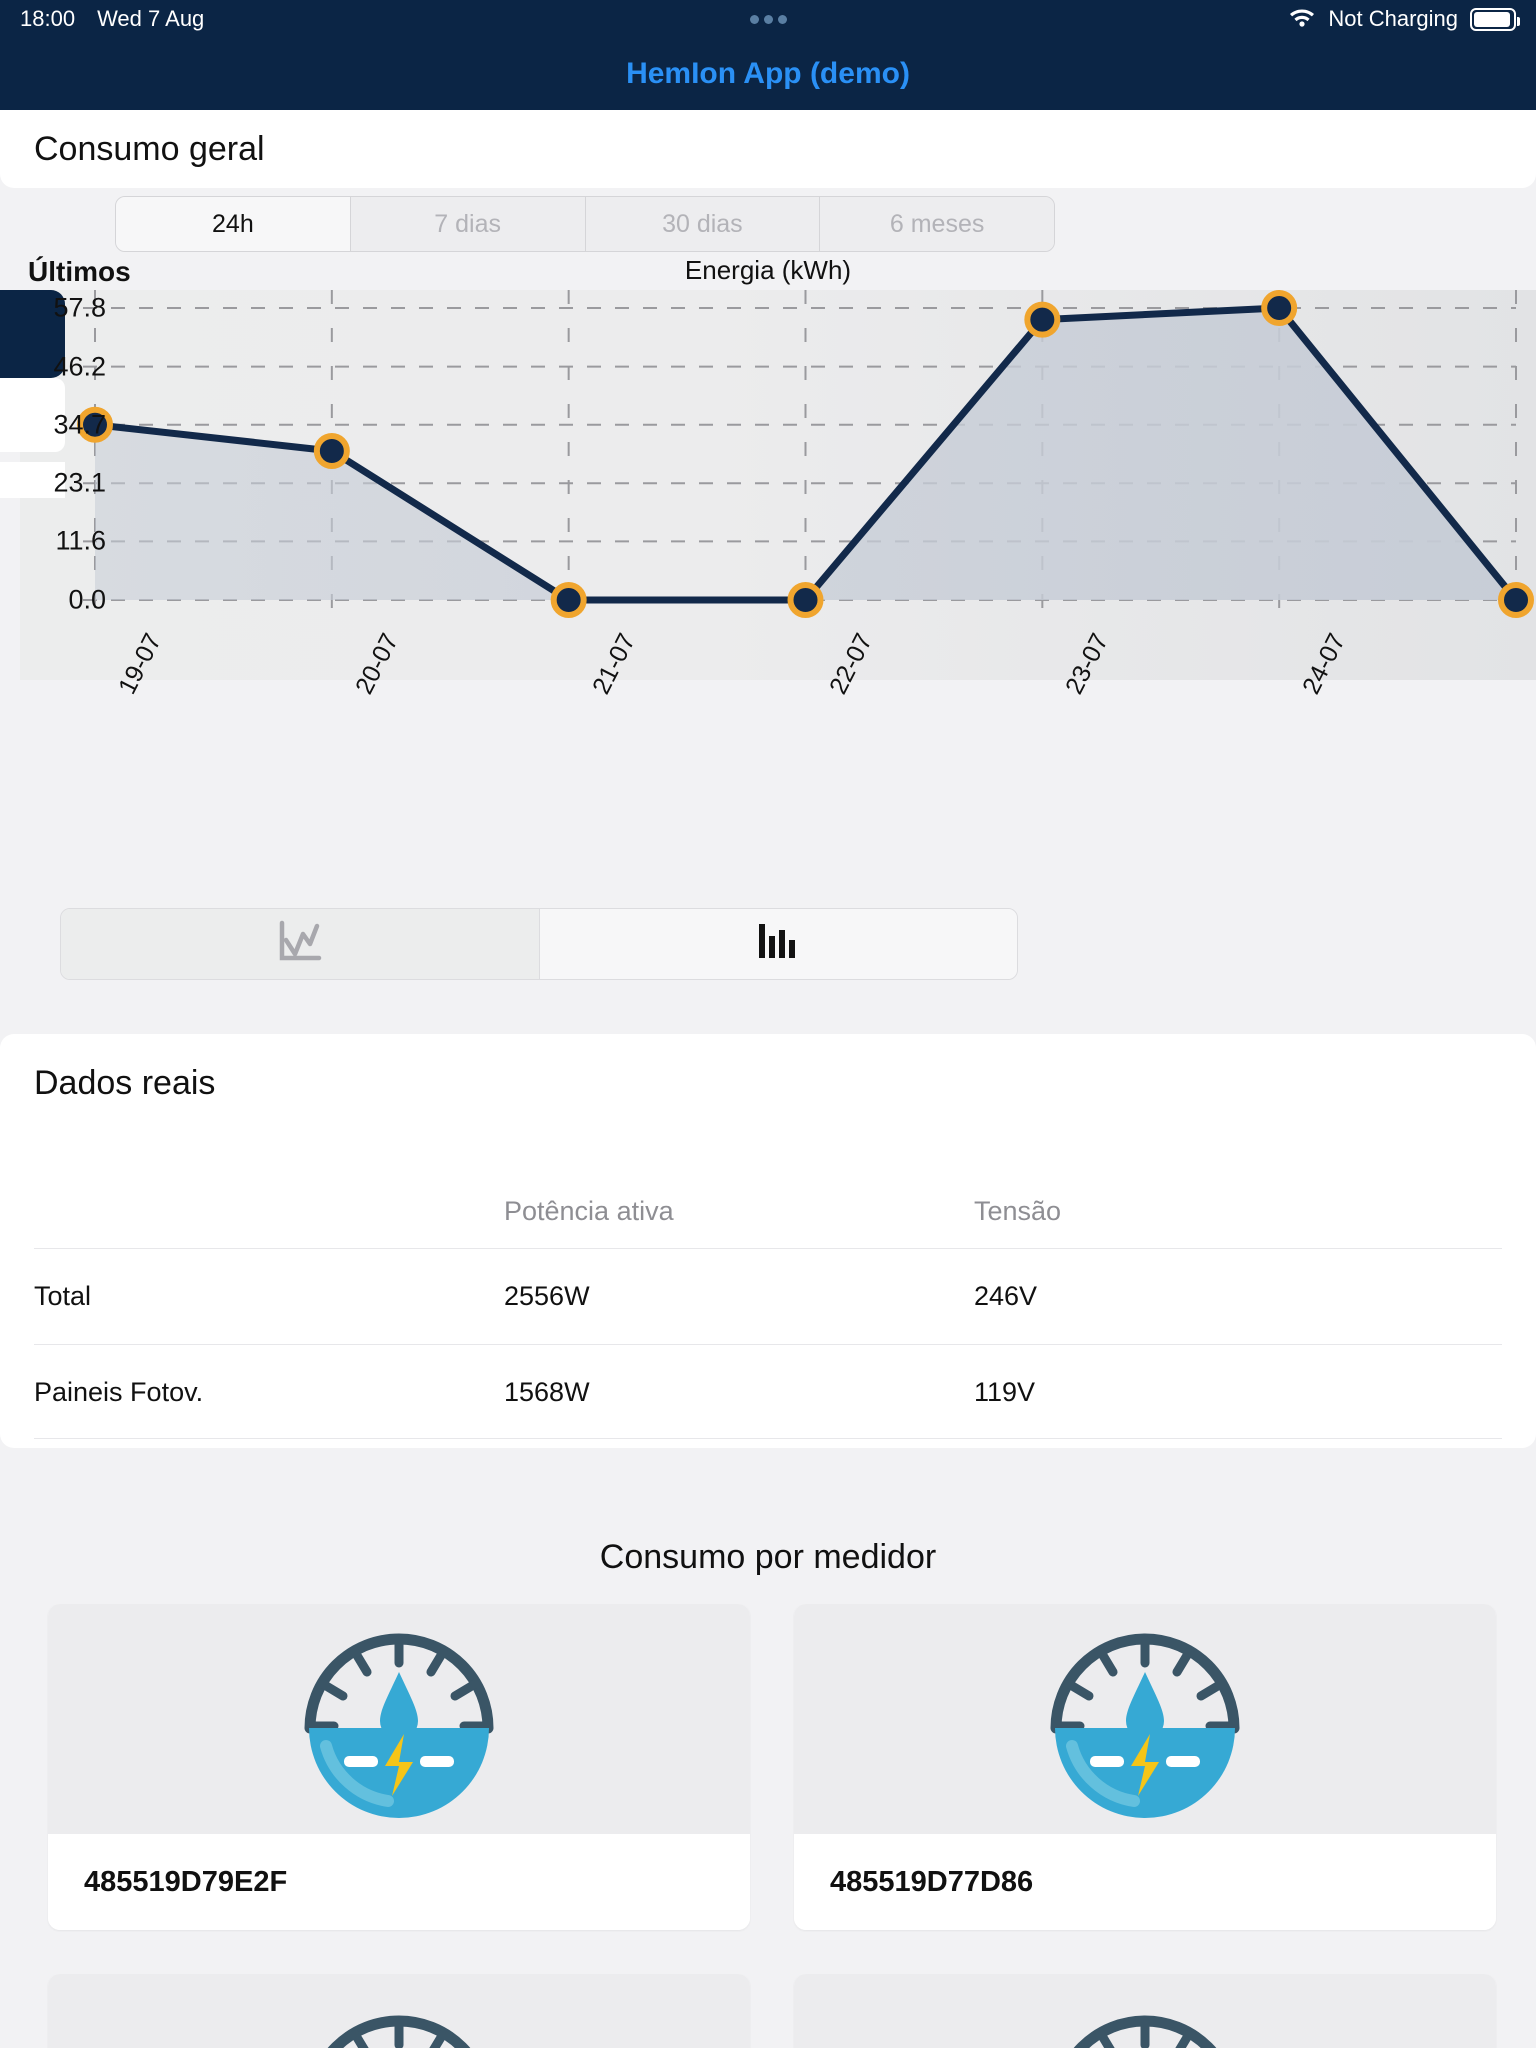  What do you see at coordinates (589, 1210) in the screenshot?
I see `column-header-potencia: Potência ativa` at bounding box center [589, 1210].